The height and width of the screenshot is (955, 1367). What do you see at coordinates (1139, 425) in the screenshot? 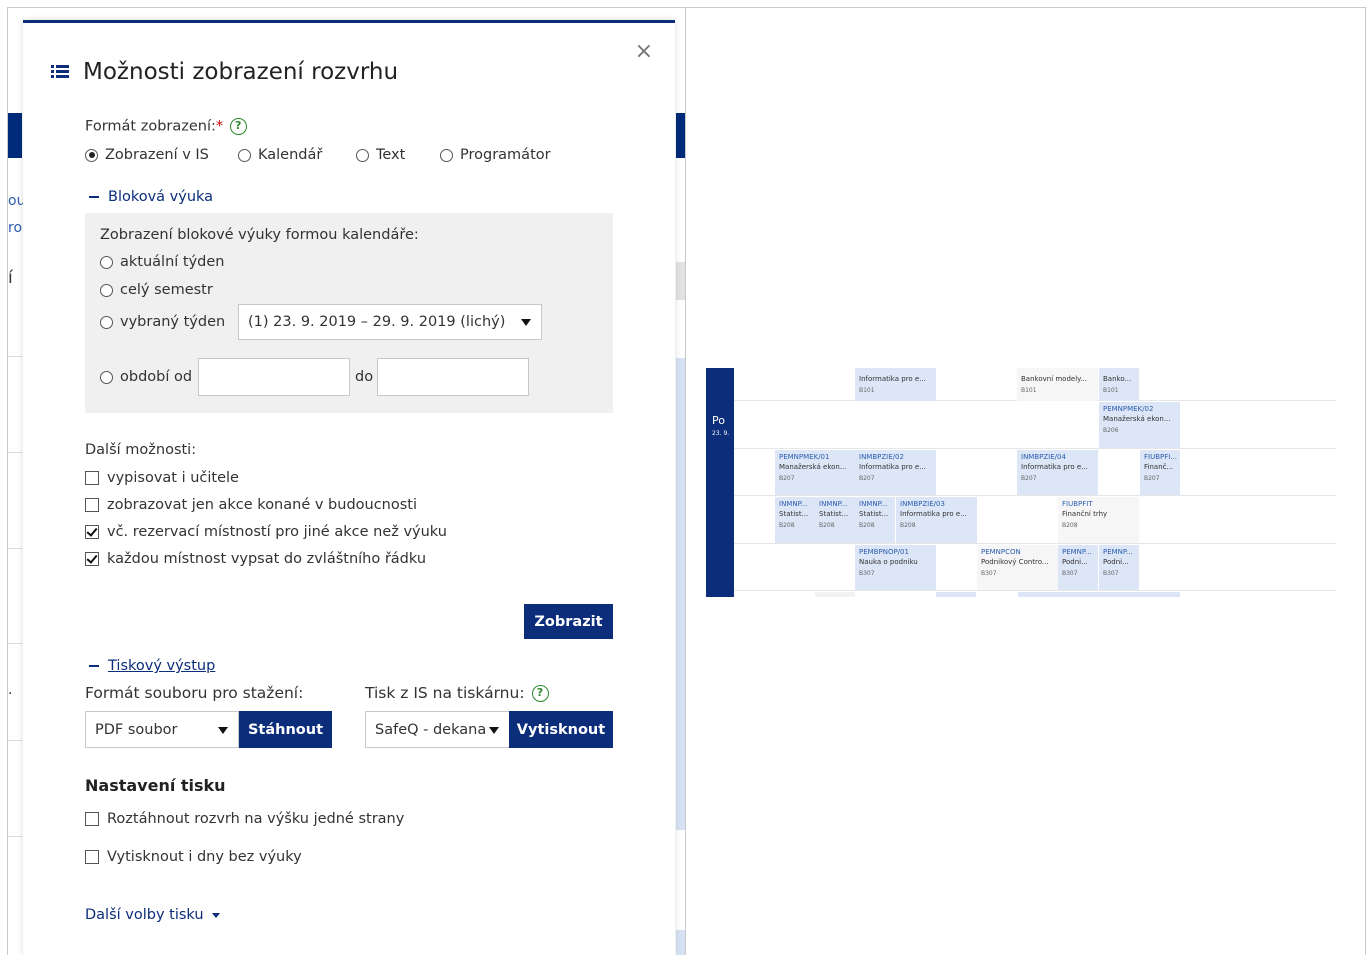
I see `timetable-event: PEMNPMEK/02 Manažerská ekon... B206` at bounding box center [1139, 425].